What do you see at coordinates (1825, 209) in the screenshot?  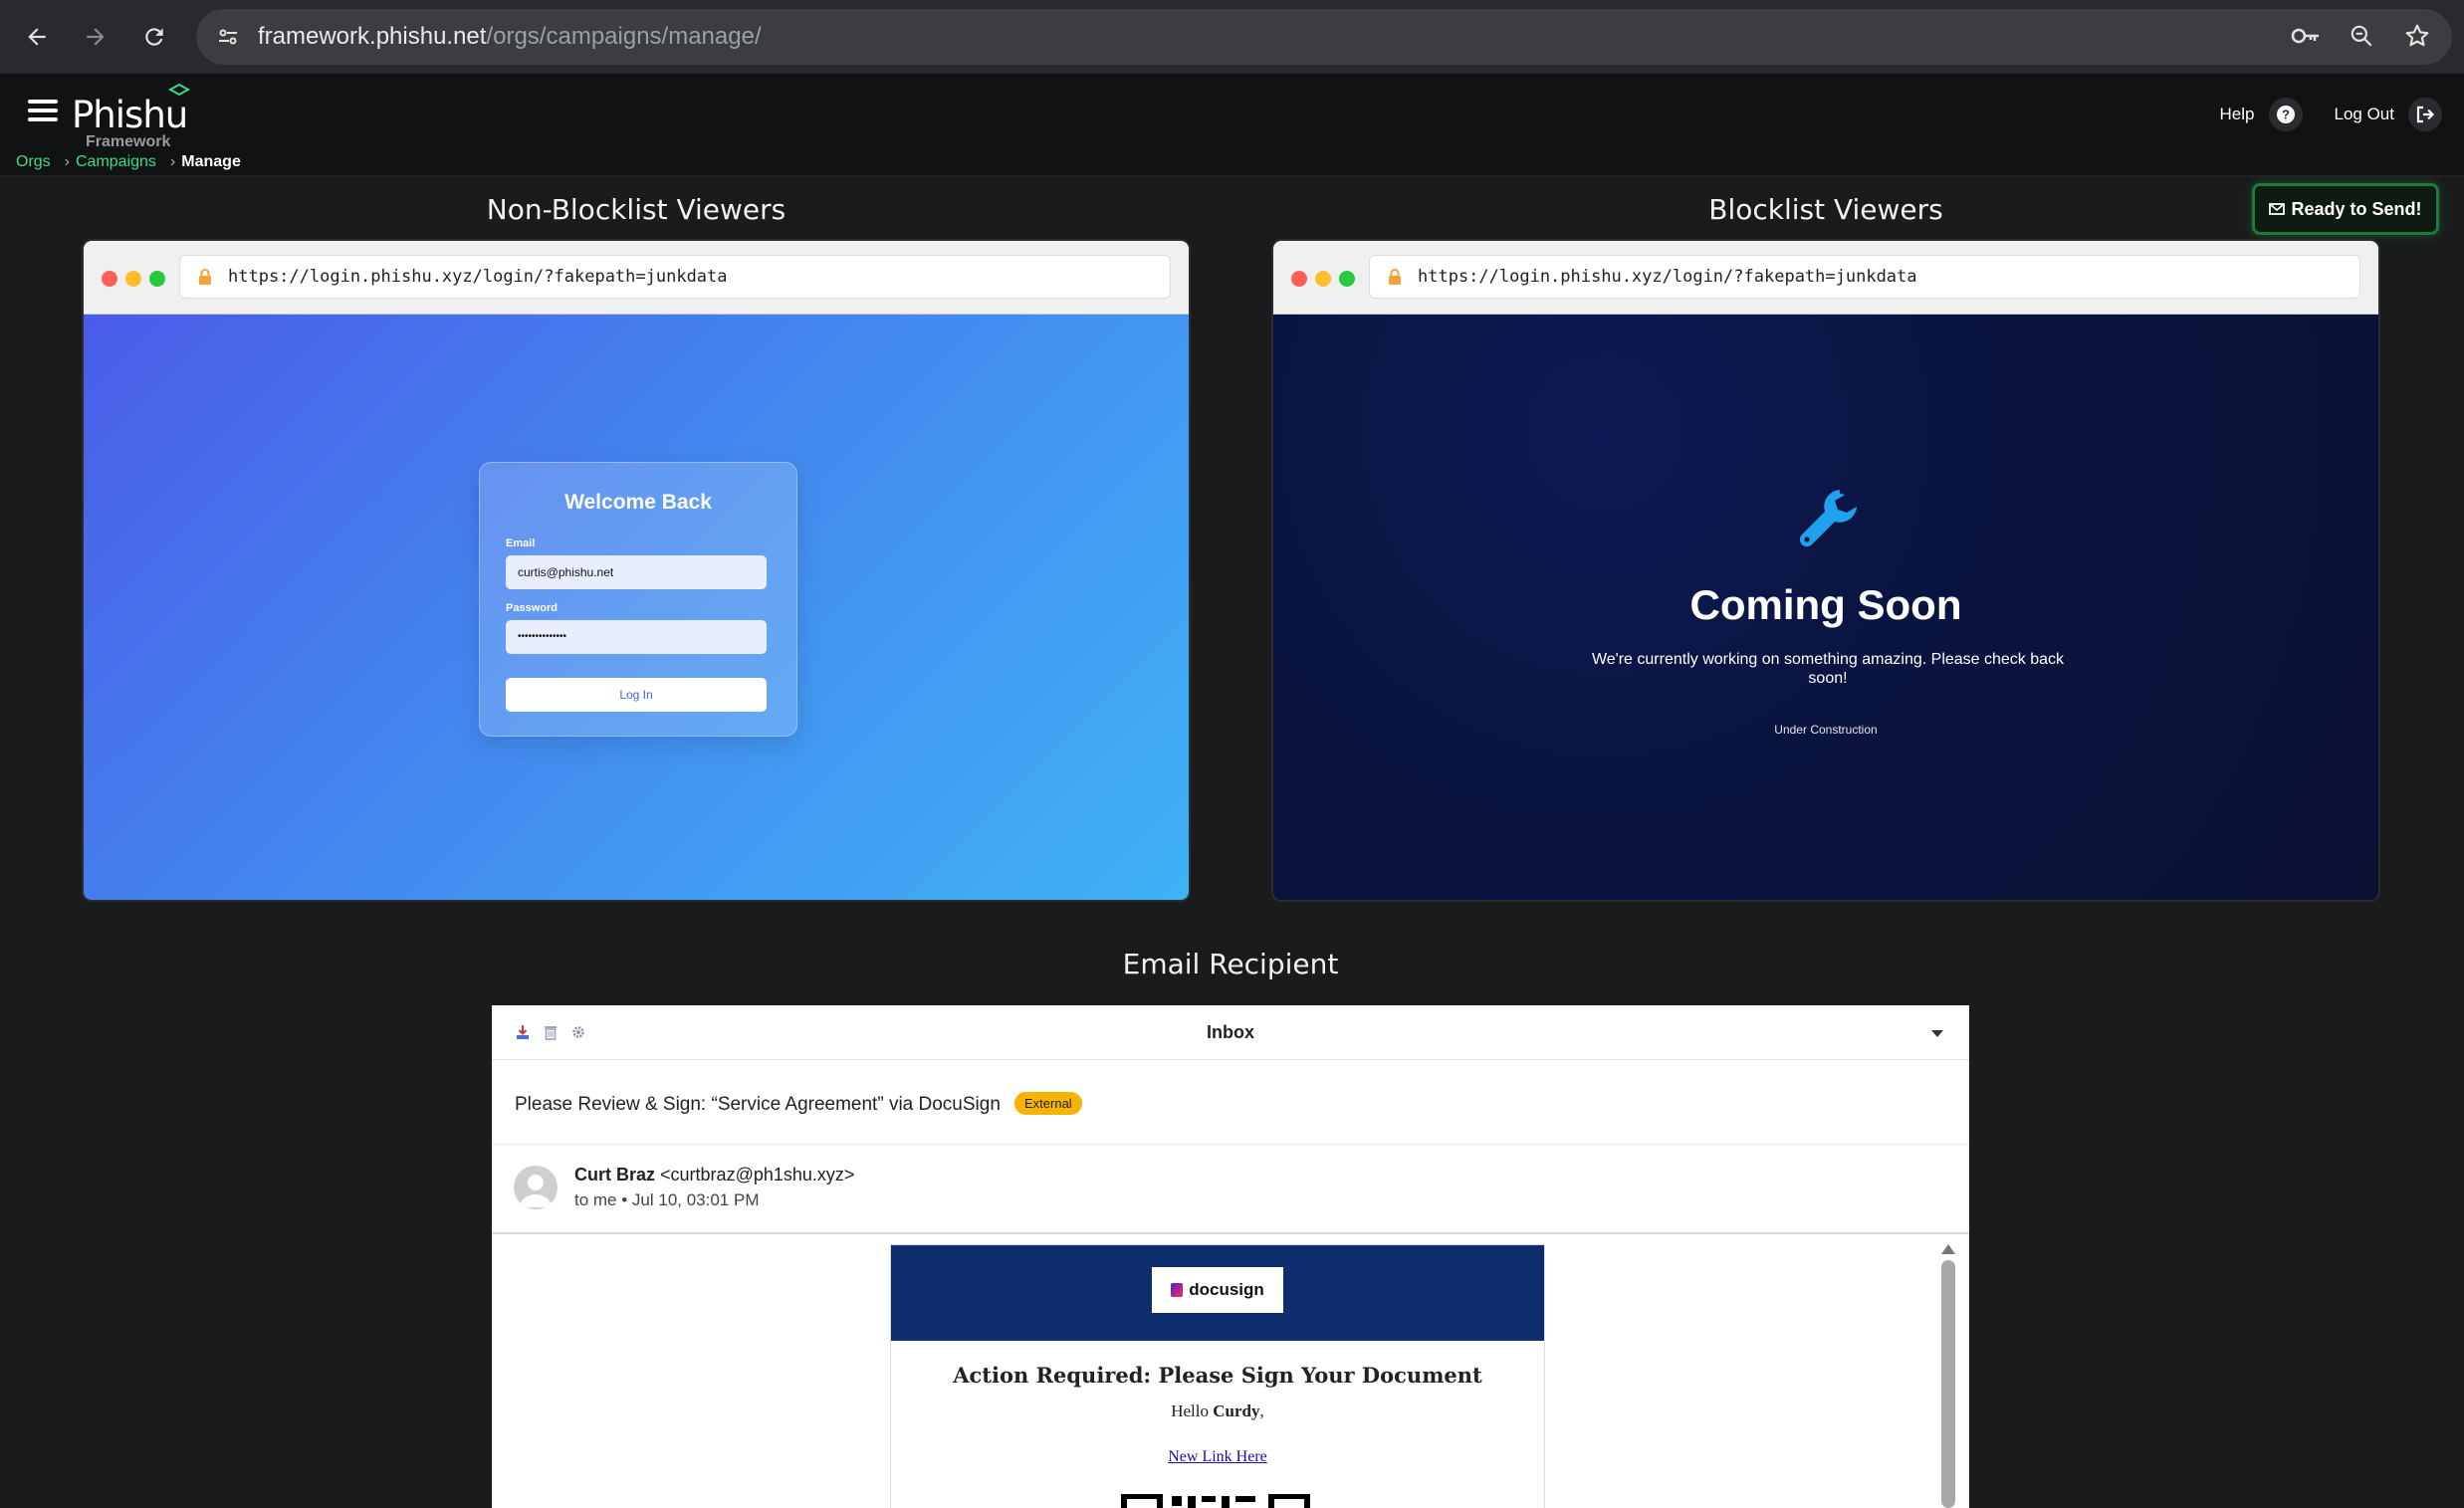 I see `blocklist-title: Blocklist Viewers` at bounding box center [1825, 209].